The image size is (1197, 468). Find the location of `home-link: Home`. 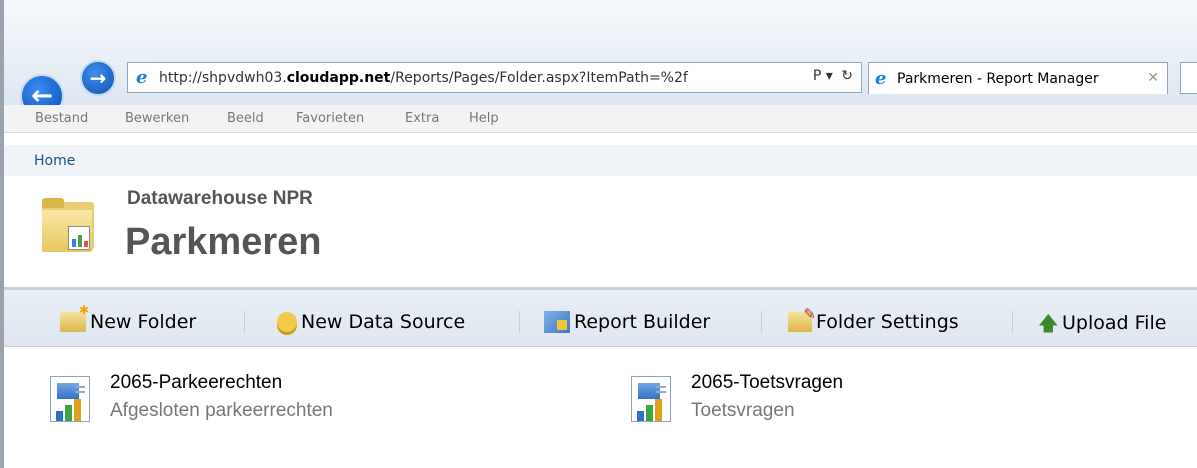

home-link: Home is located at coordinates (54, 161).